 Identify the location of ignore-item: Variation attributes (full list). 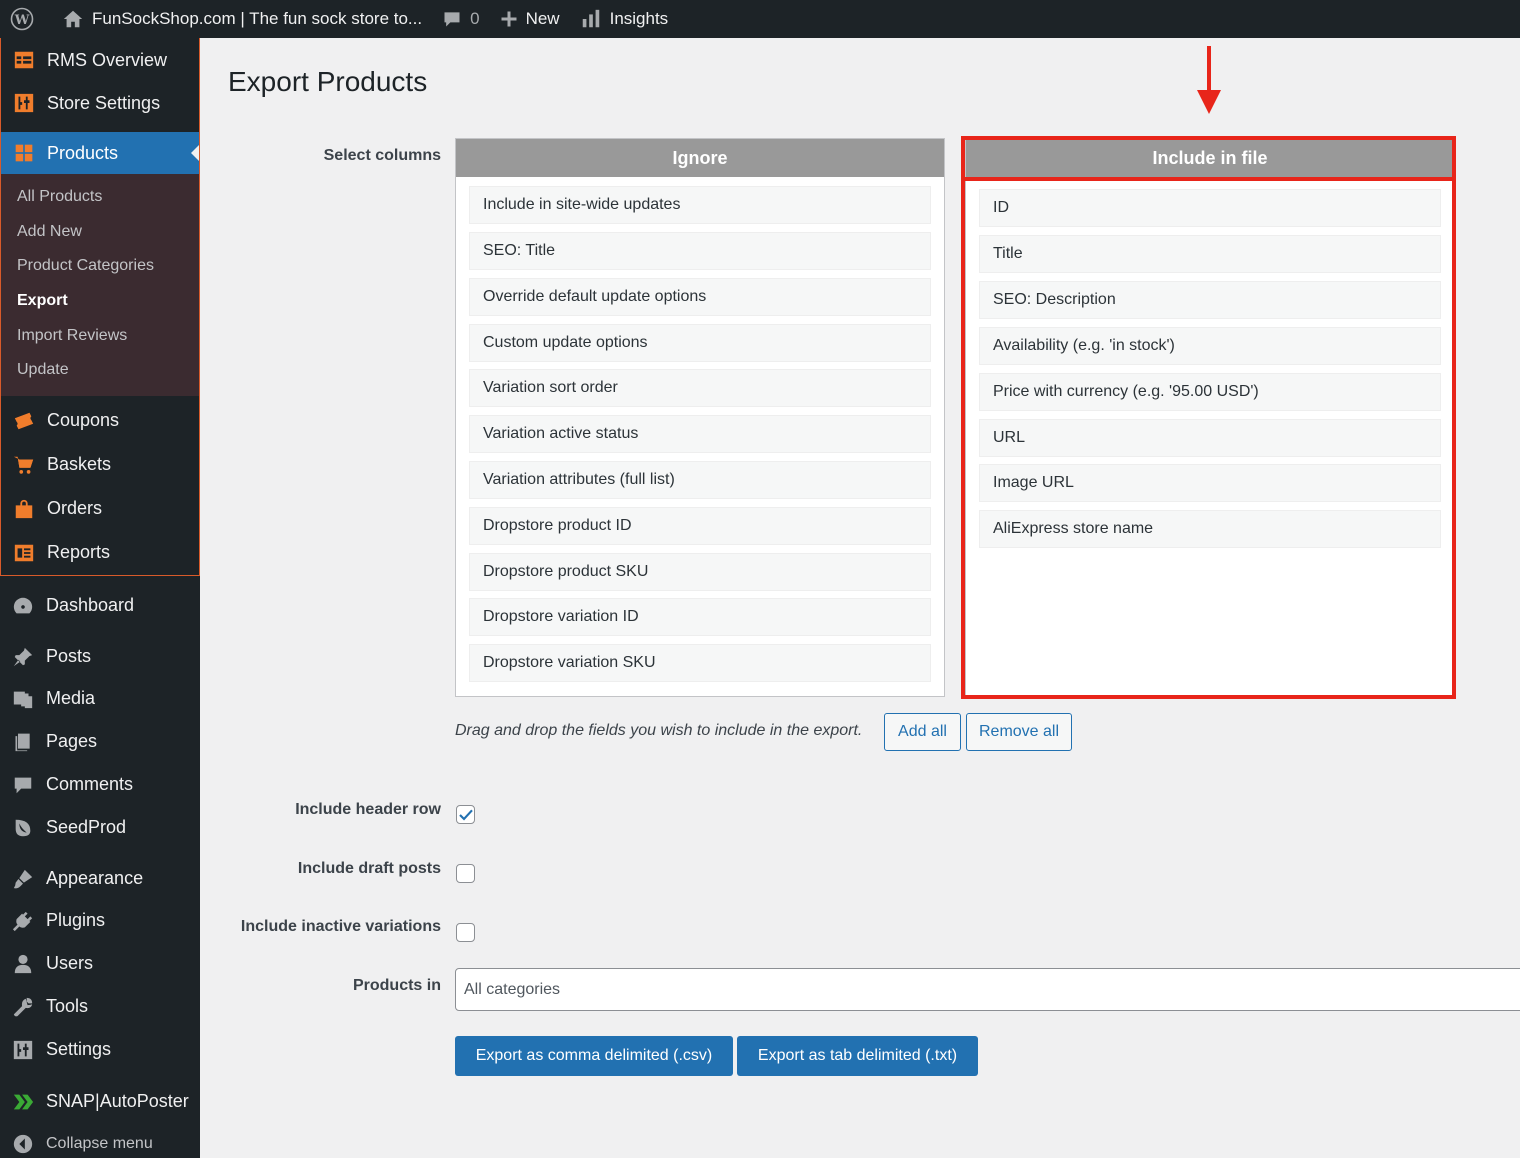
(700, 480).